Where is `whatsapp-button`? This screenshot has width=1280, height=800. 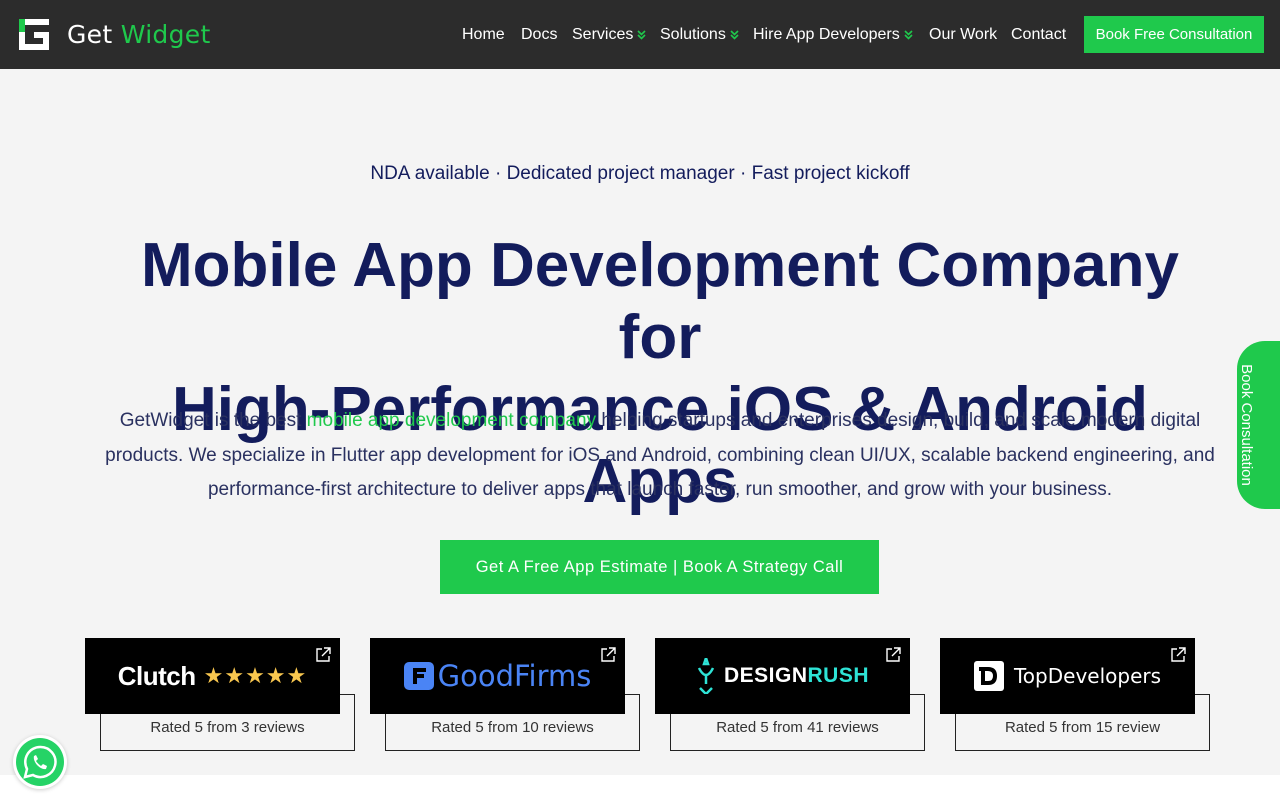
whatsapp-button is located at coordinates (40, 762).